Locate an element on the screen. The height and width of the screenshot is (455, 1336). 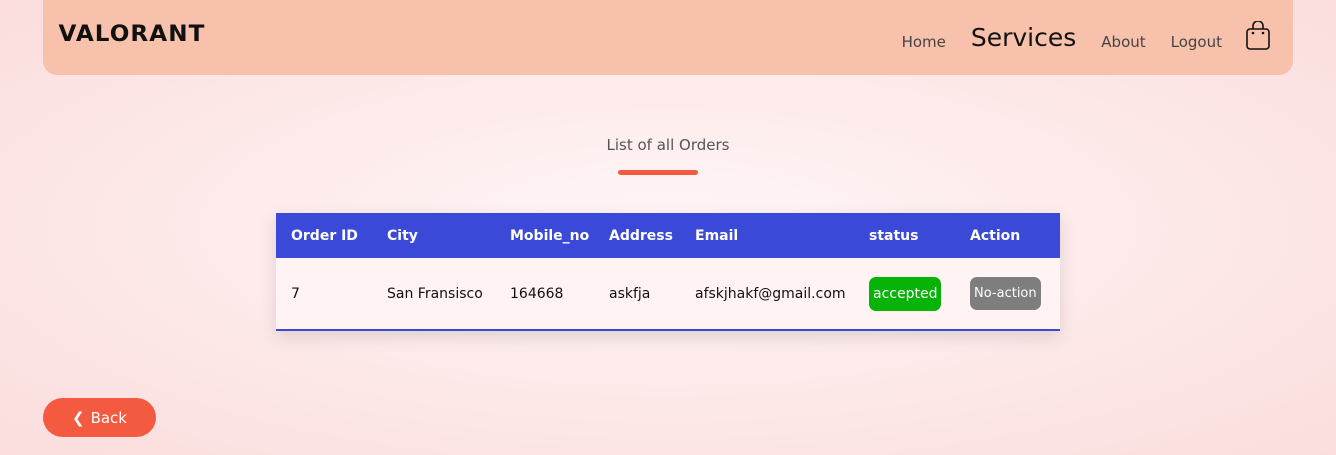
header-email: Email is located at coordinates (717, 235).